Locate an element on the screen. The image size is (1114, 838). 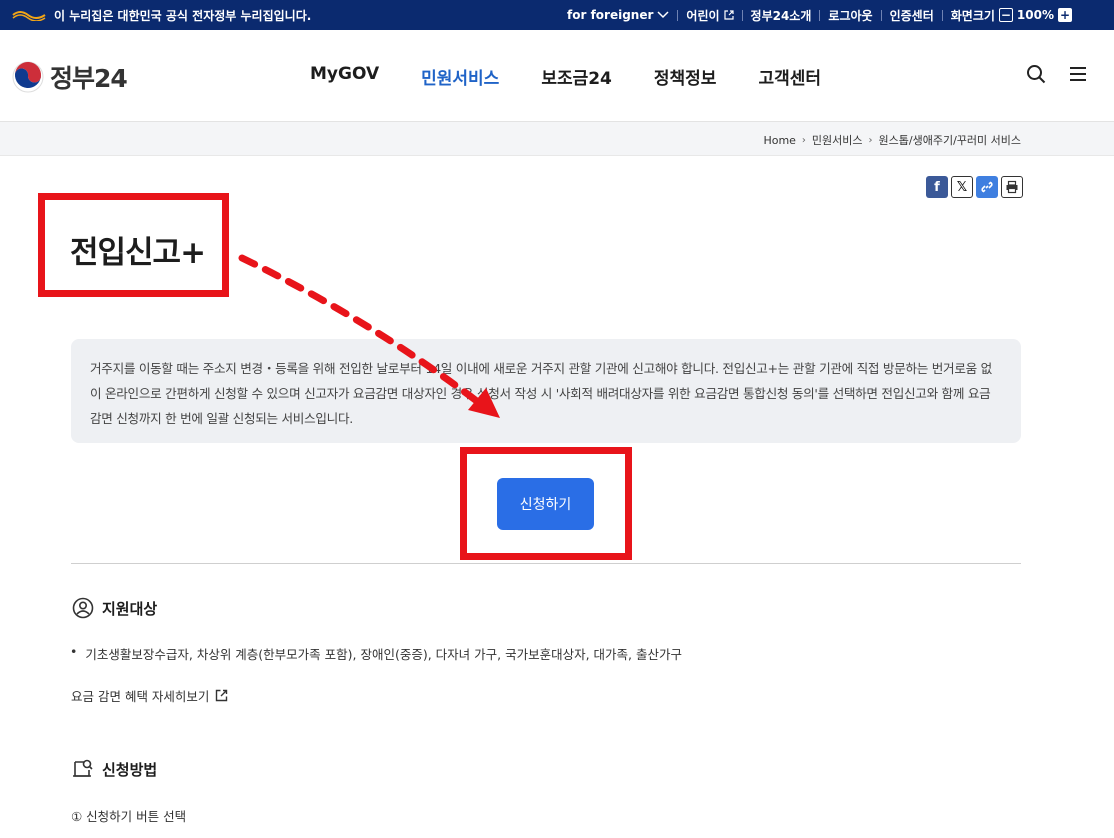
share-toolbar: f 𝕏 is located at coordinates (974, 187).